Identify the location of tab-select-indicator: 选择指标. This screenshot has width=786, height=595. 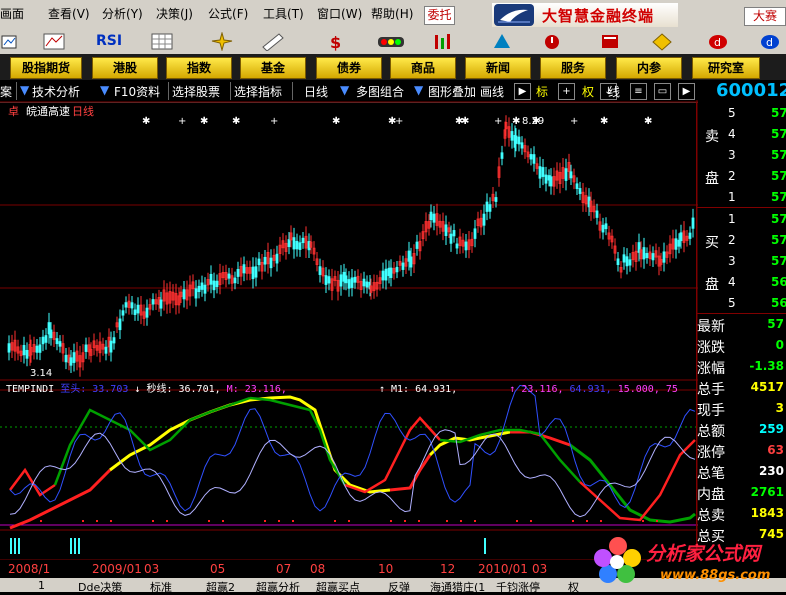
(258, 91).